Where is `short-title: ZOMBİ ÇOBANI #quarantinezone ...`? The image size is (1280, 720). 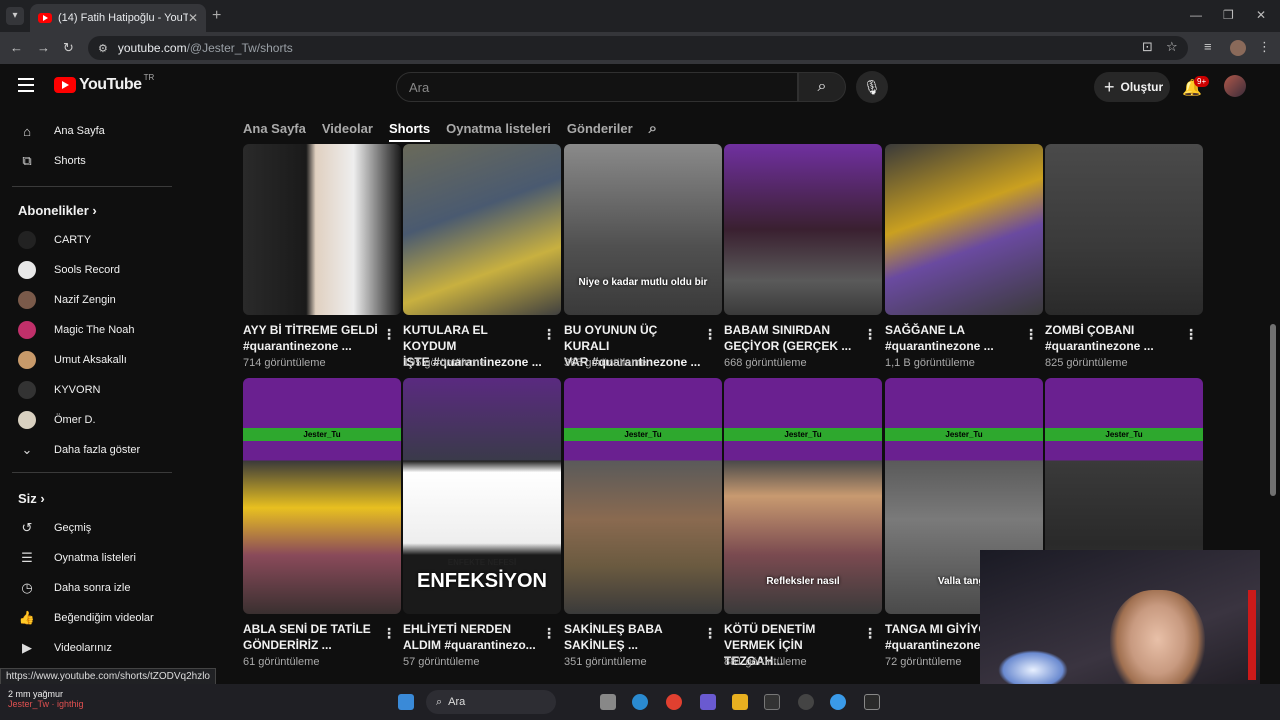
short-title: ZOMBİ ÇOBANI #quarantinezone ... is located at coordinates (1115, 338).